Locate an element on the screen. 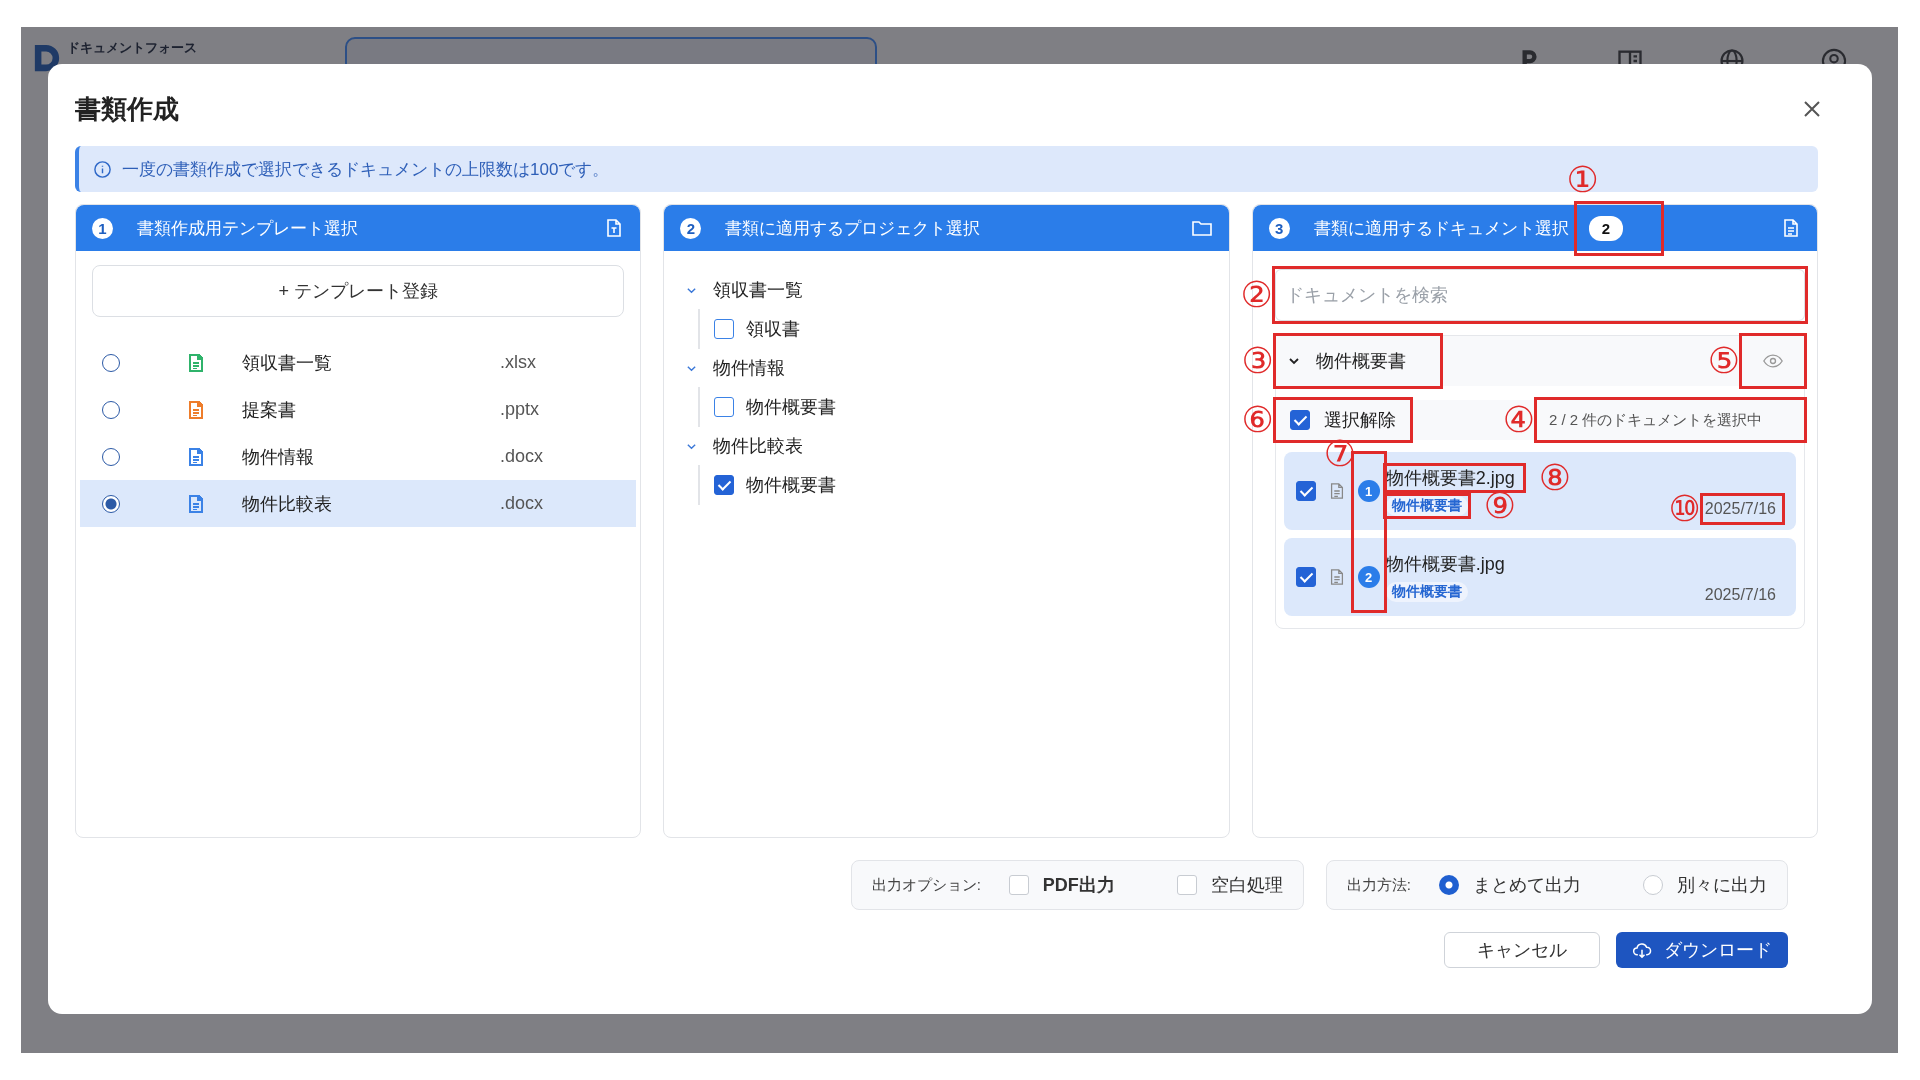 This screenshot has width=1920, height=1080. template-item: 提案書 .pptx is located at coordinates (358, 409).